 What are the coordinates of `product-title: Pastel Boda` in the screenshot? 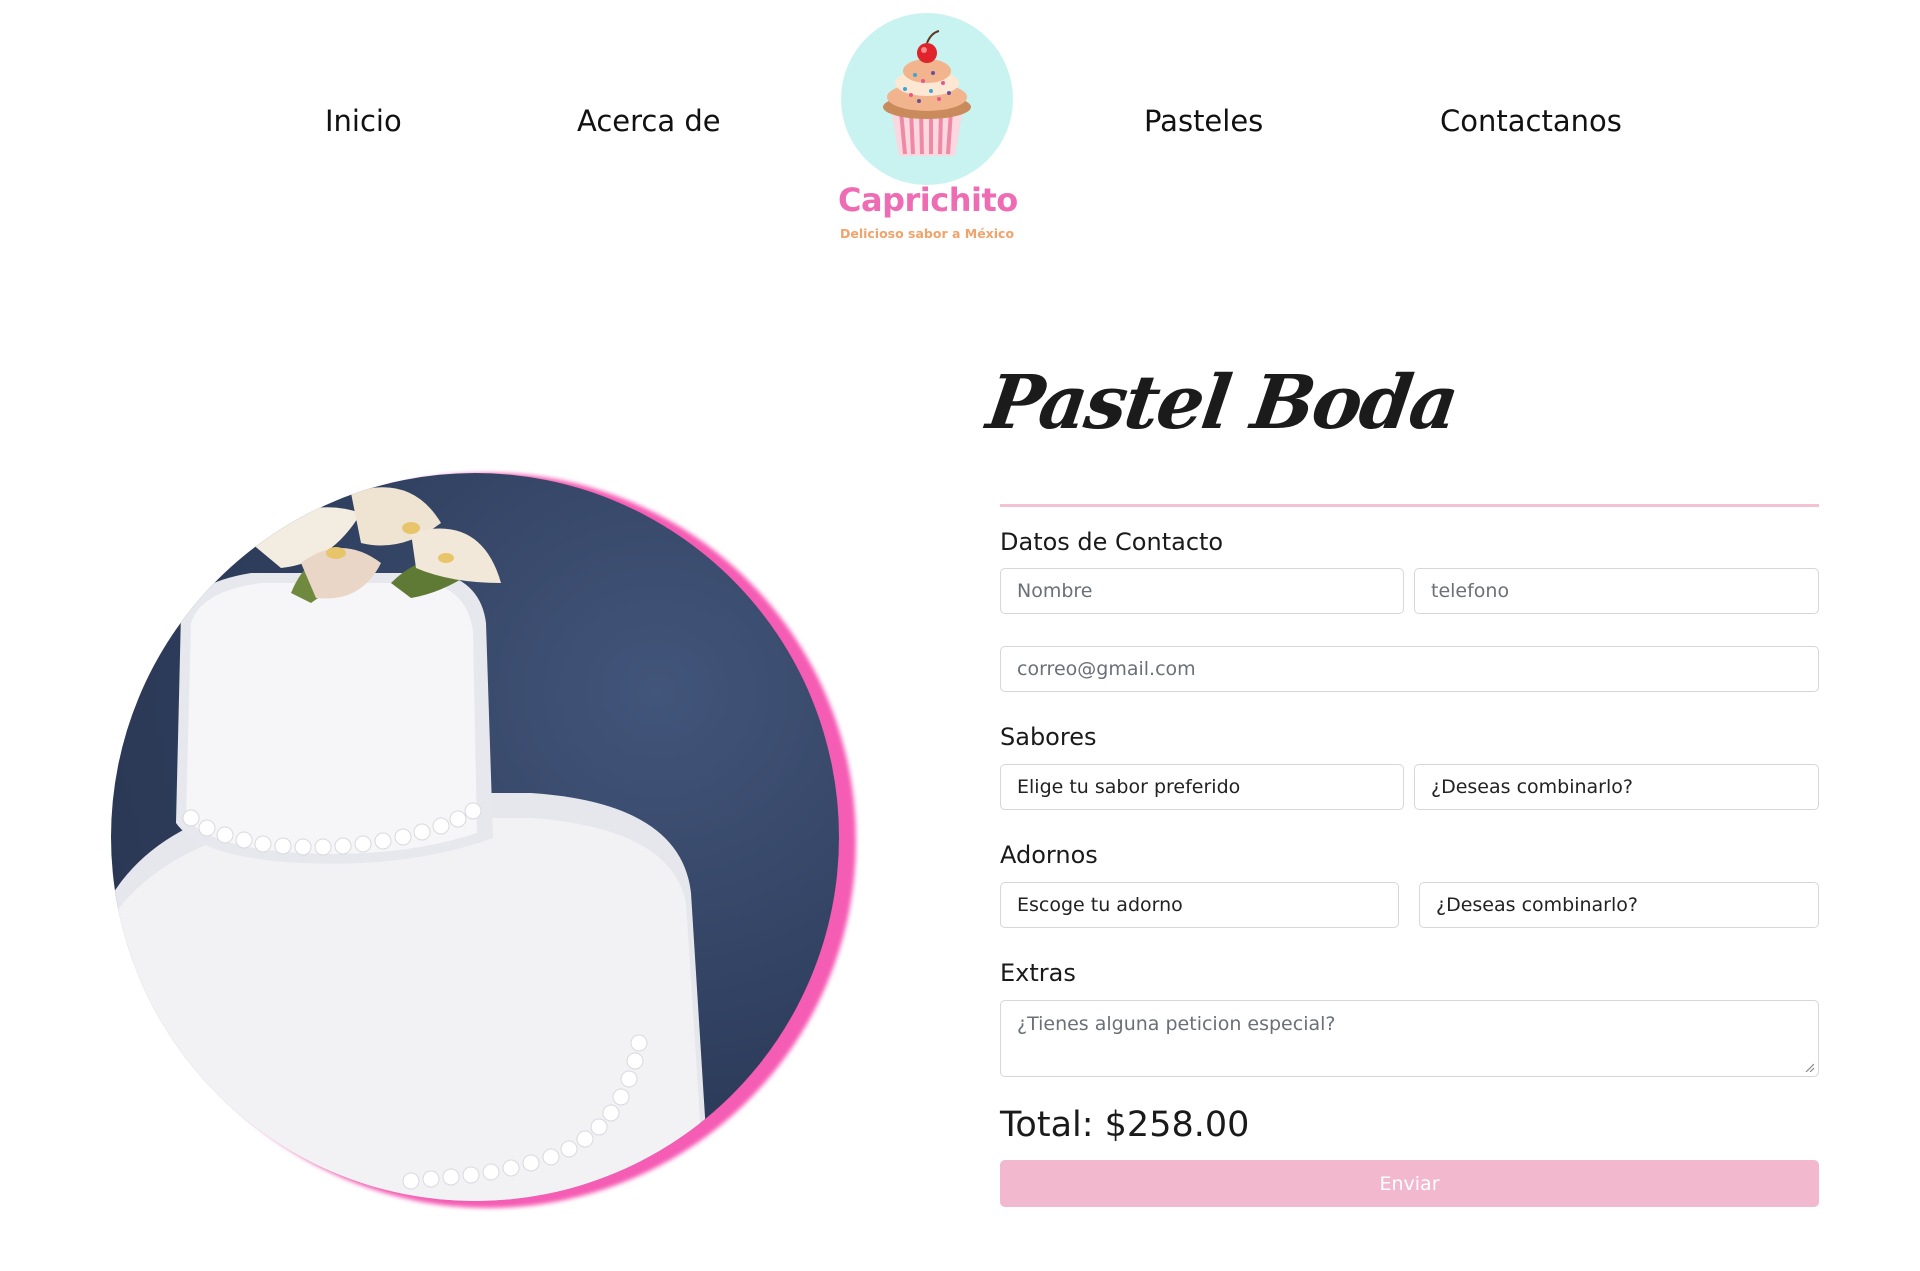 It's located at (1222, 403).